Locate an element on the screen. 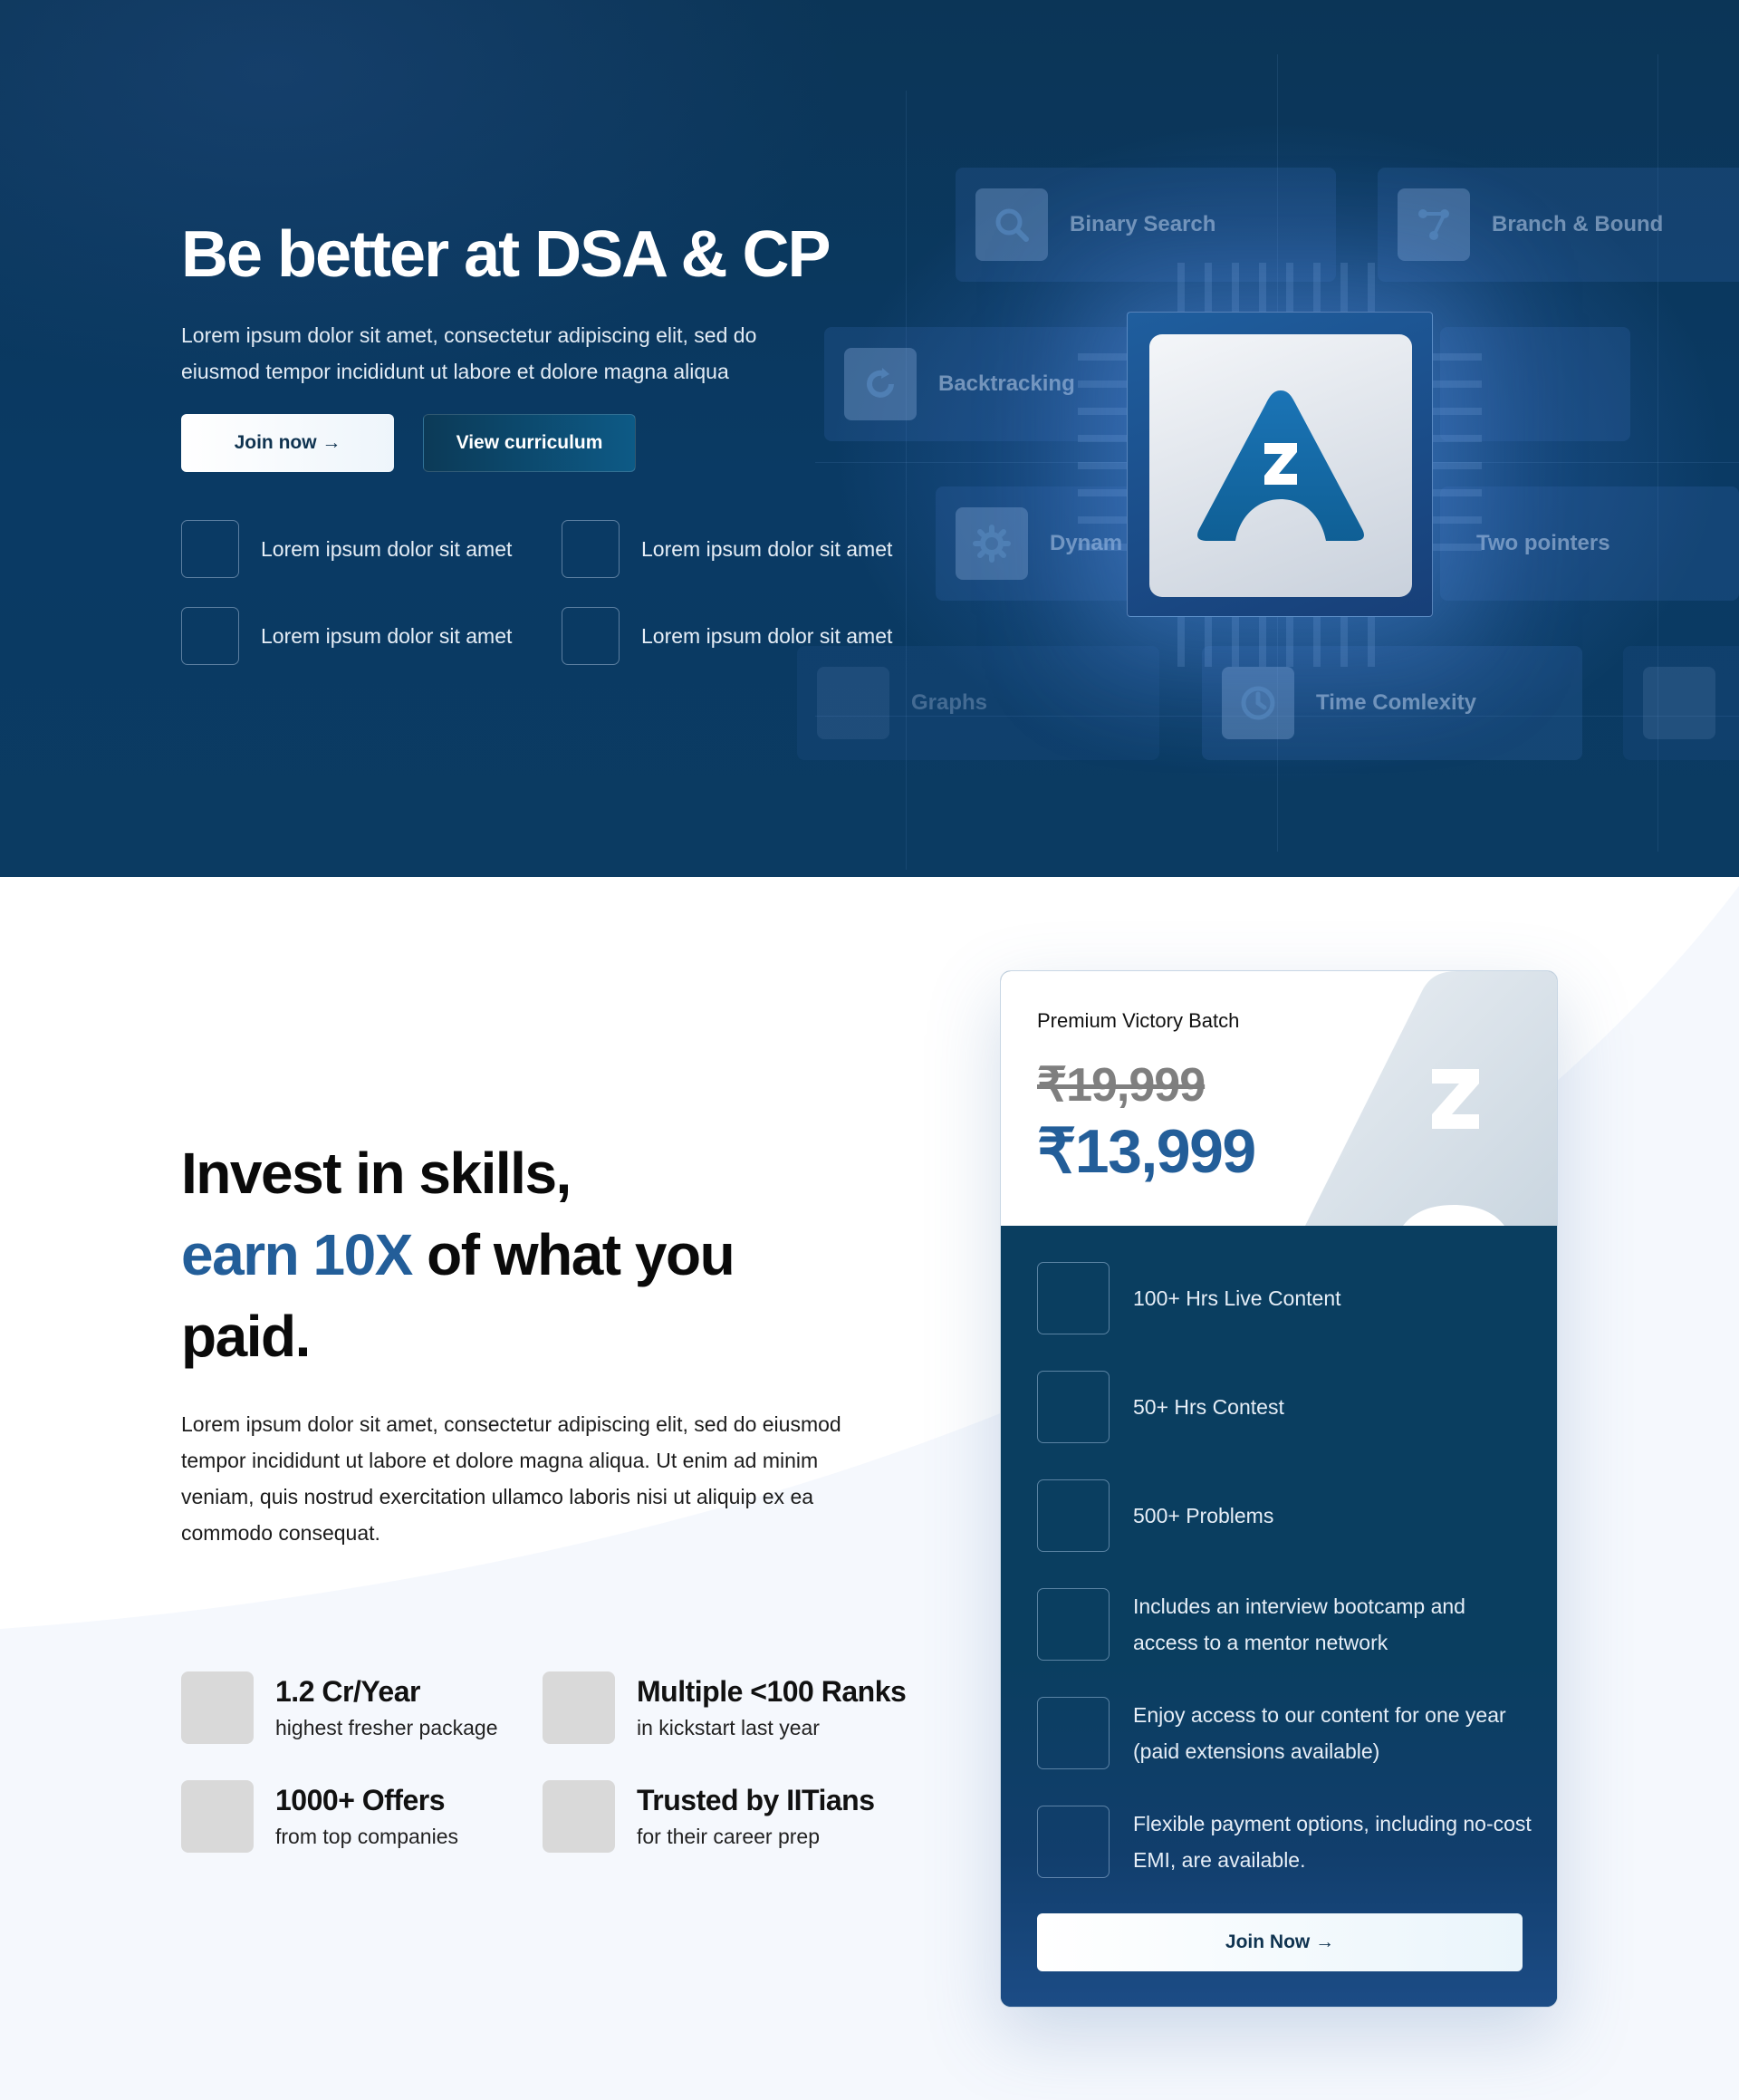 This screenshot has width=1739, height=2100. plan-feature-item: 50+ Hrs Contest is located at coordinates (1284, 1407).